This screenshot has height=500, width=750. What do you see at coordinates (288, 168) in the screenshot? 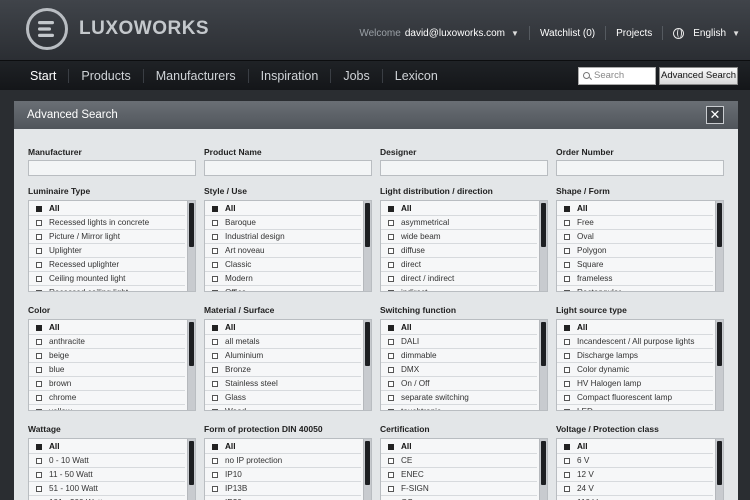
I see `product-name-input` at bounding box center [288, 168].